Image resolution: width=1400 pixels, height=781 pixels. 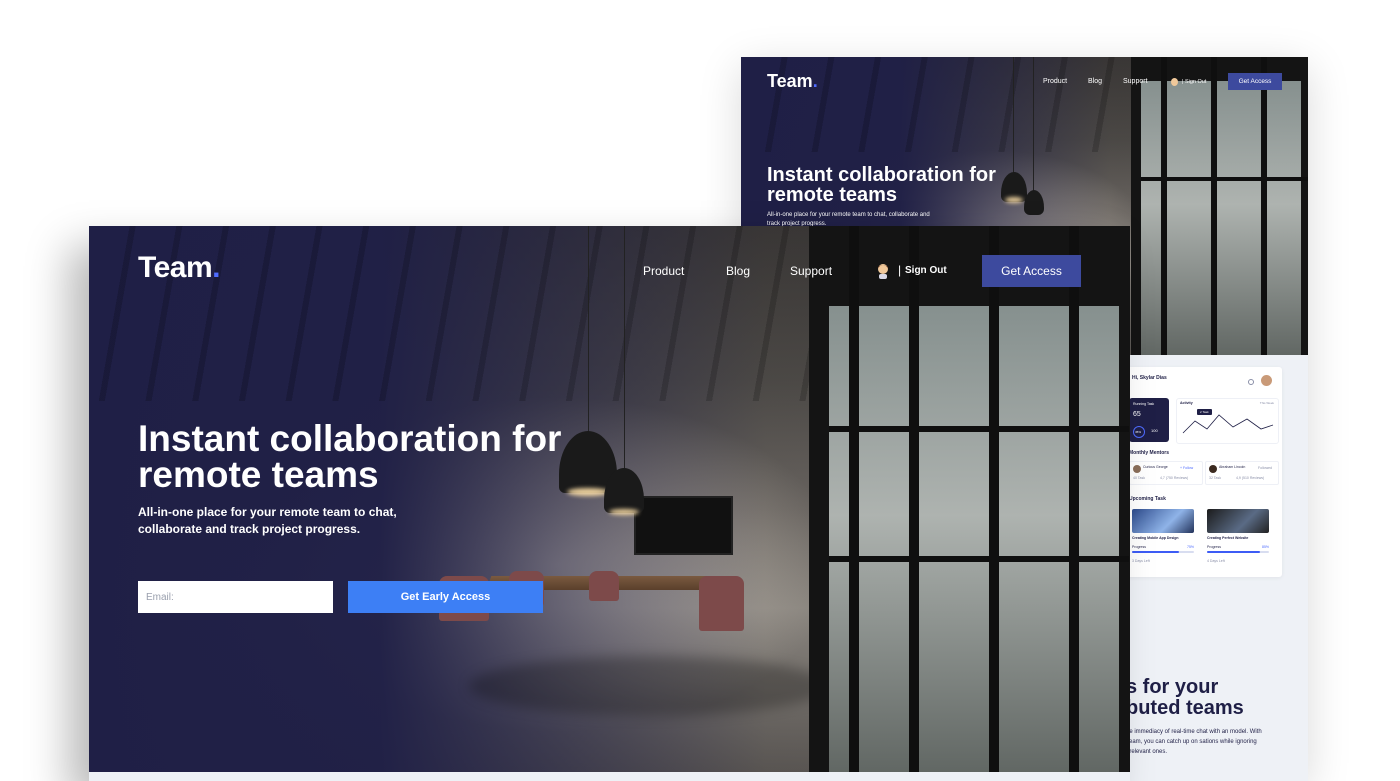 I want to click on hero-headline: Instant collaboration for remote teams, so click(x=350, y=456).